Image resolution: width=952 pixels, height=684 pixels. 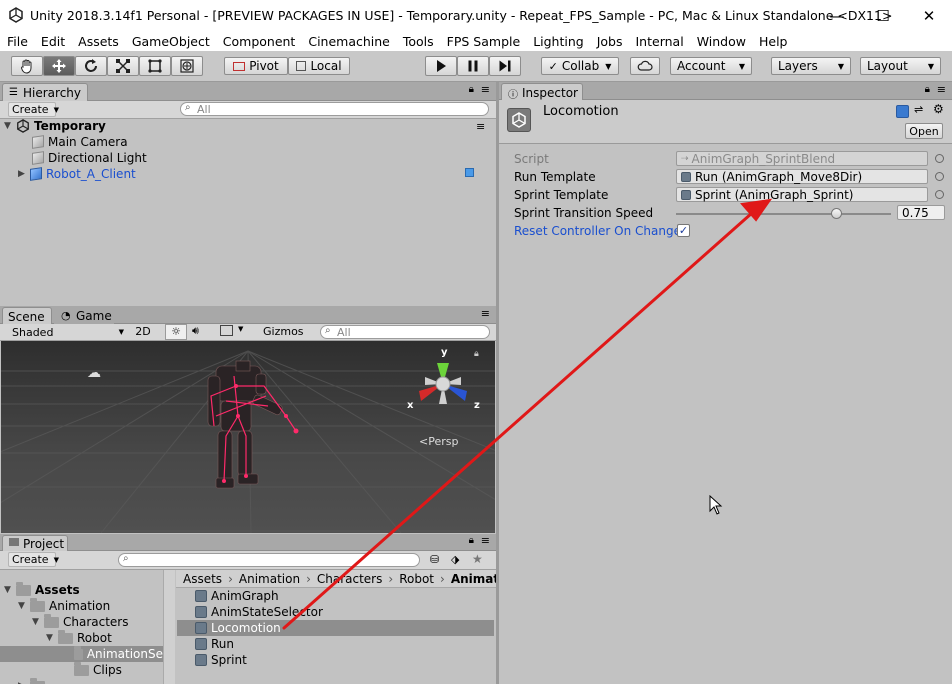 What do you see at coordinates (27, 316) in the screenshot?
I see `tab-scene: Scene` at bounding box center [27, 316].